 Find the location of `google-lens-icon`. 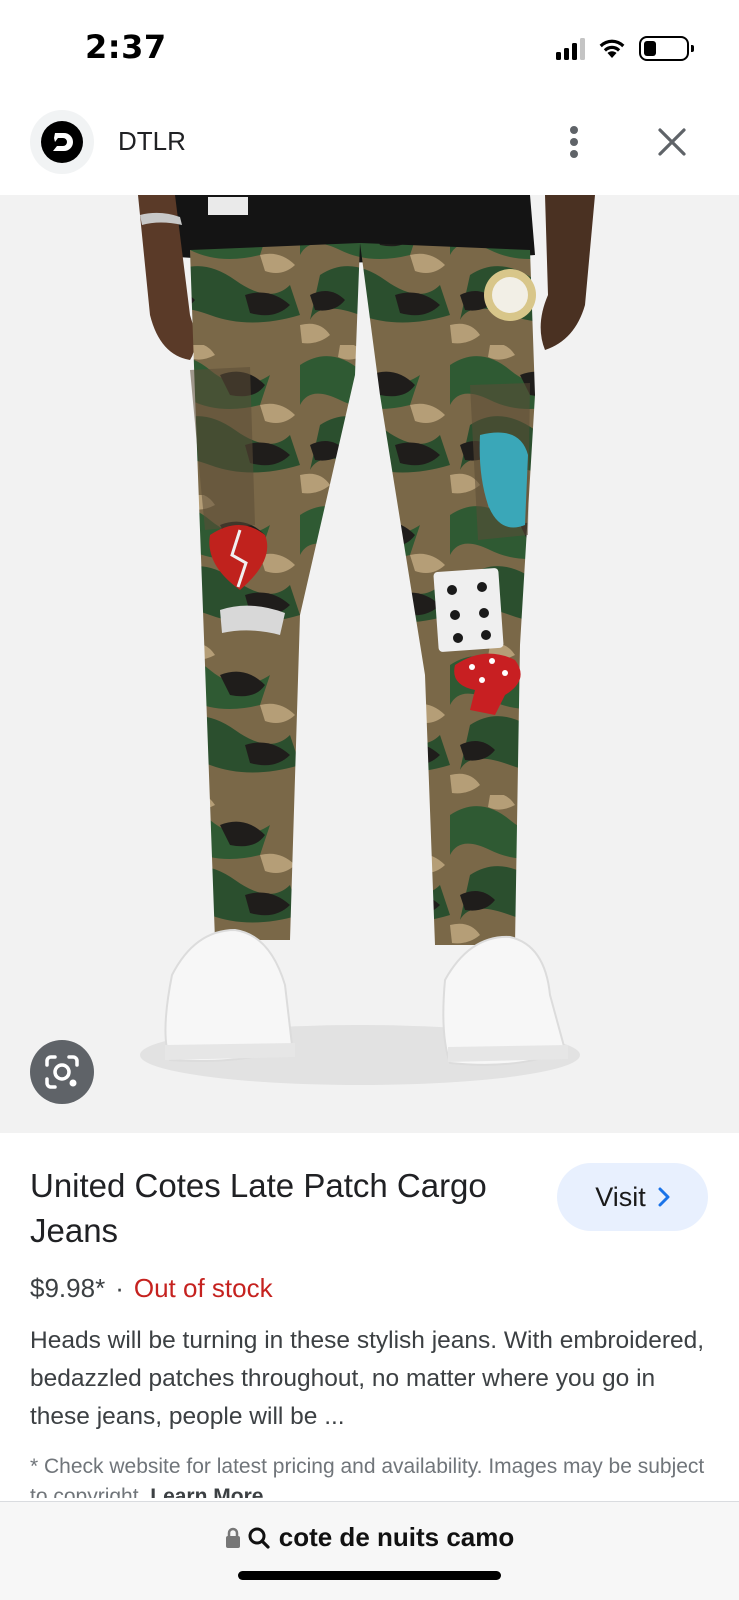

google-lens-icon is located at coordinates (62, 1072).